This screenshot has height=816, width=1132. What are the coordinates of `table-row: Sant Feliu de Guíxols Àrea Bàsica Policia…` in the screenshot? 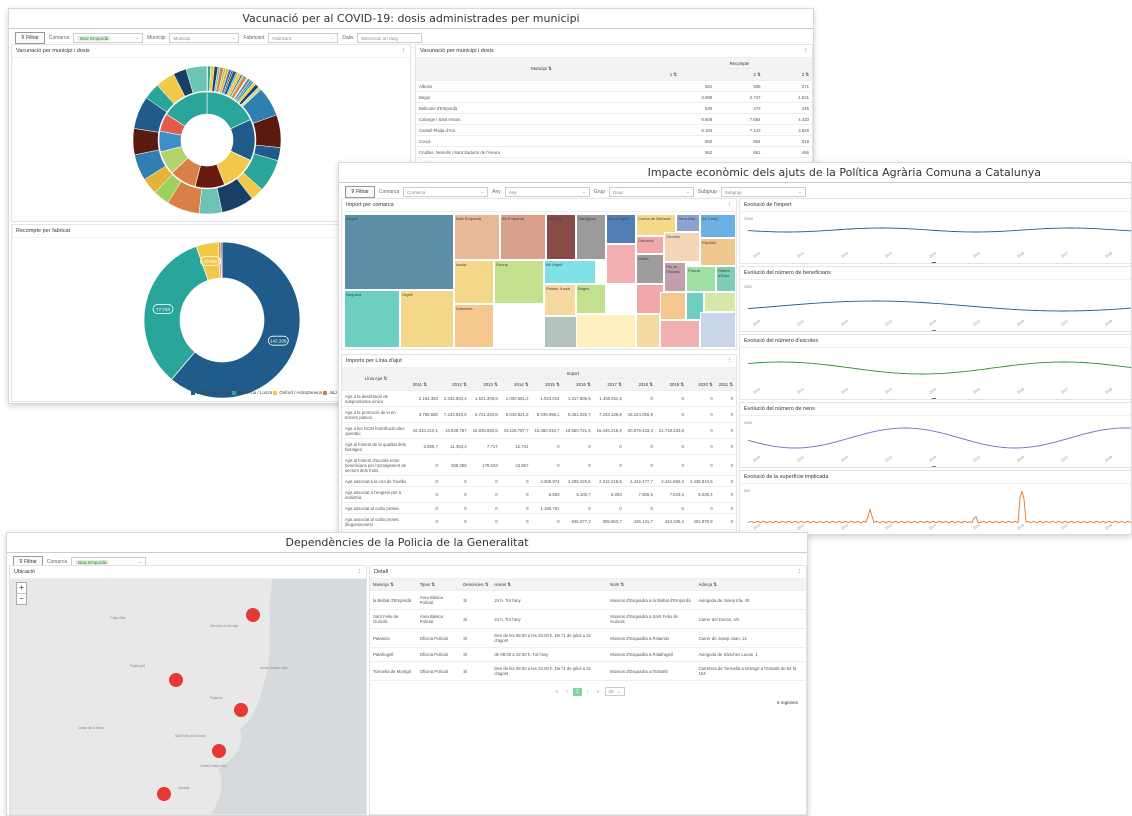 It's located at (588, 619).